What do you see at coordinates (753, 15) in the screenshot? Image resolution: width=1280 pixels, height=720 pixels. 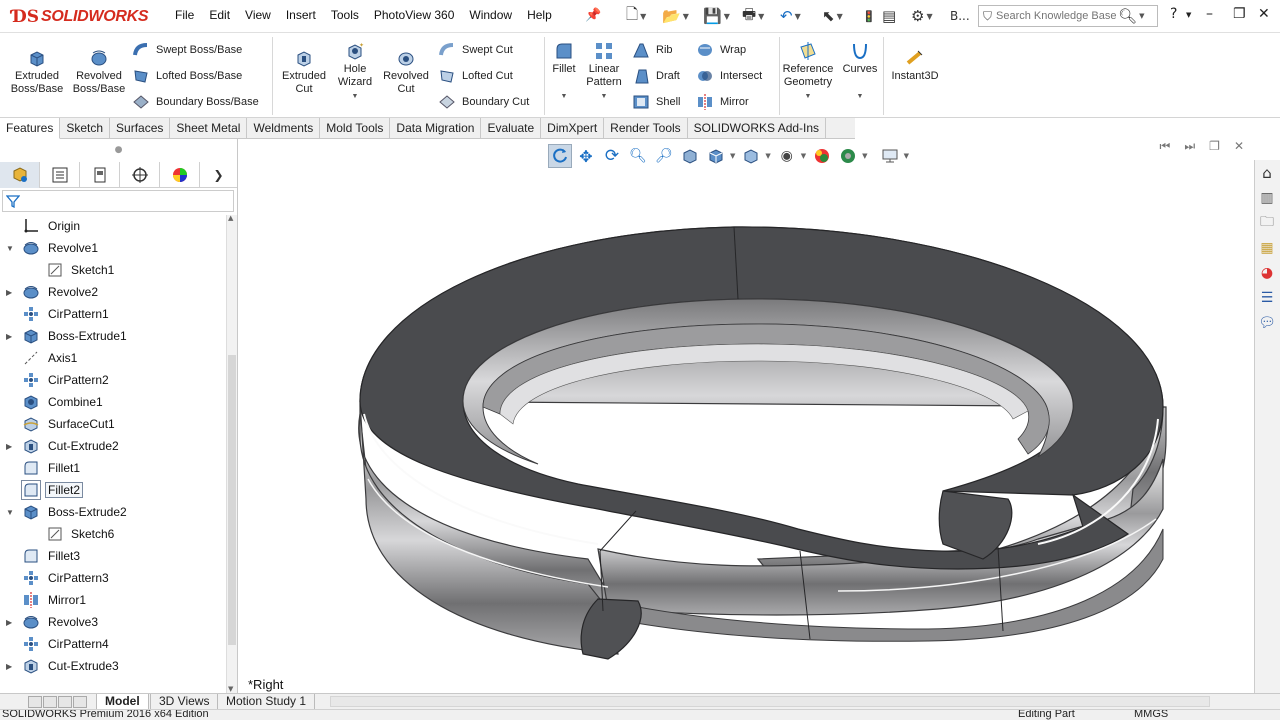 I see `print-button: 🖶 ▼` at bounding box center [753, 15].